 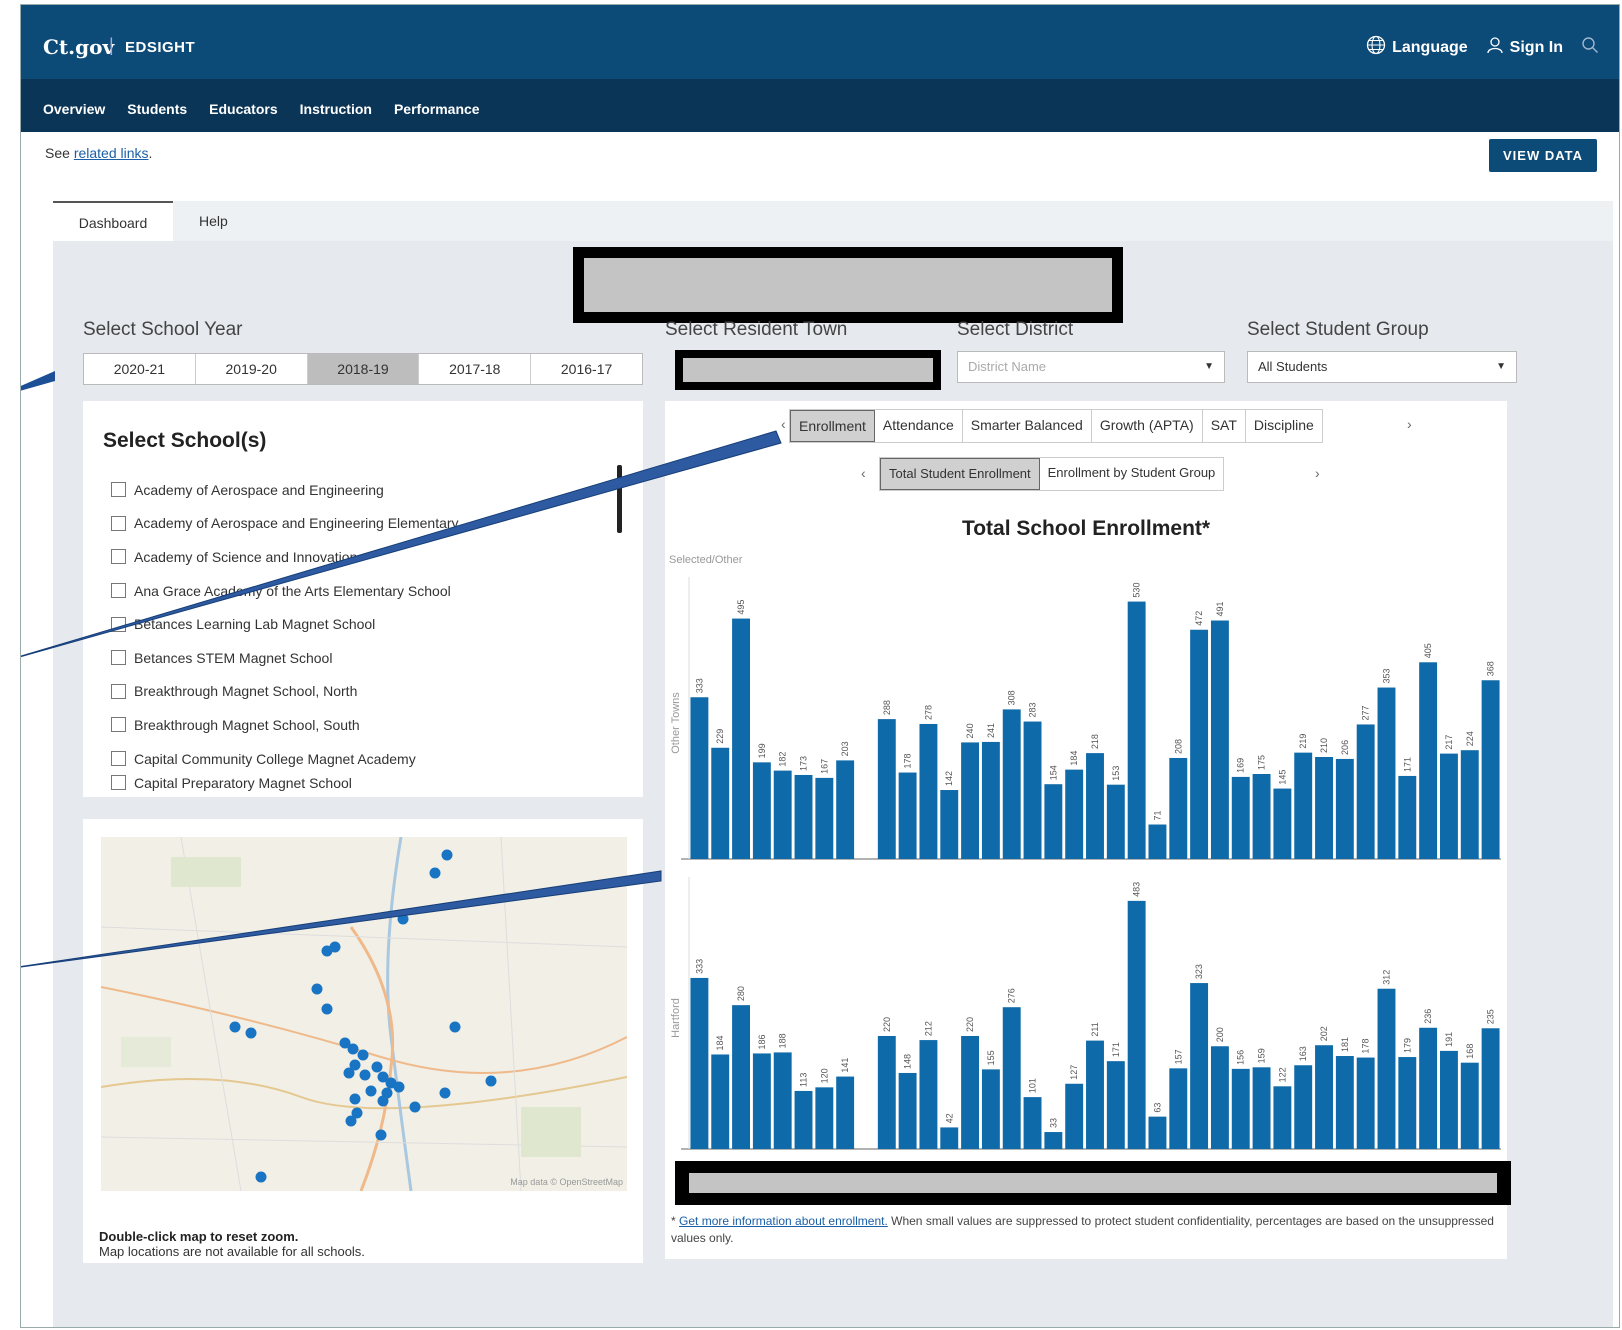 I want to click on school-item: Breakthrough Magnet School, South, so click(x=285, y=725).